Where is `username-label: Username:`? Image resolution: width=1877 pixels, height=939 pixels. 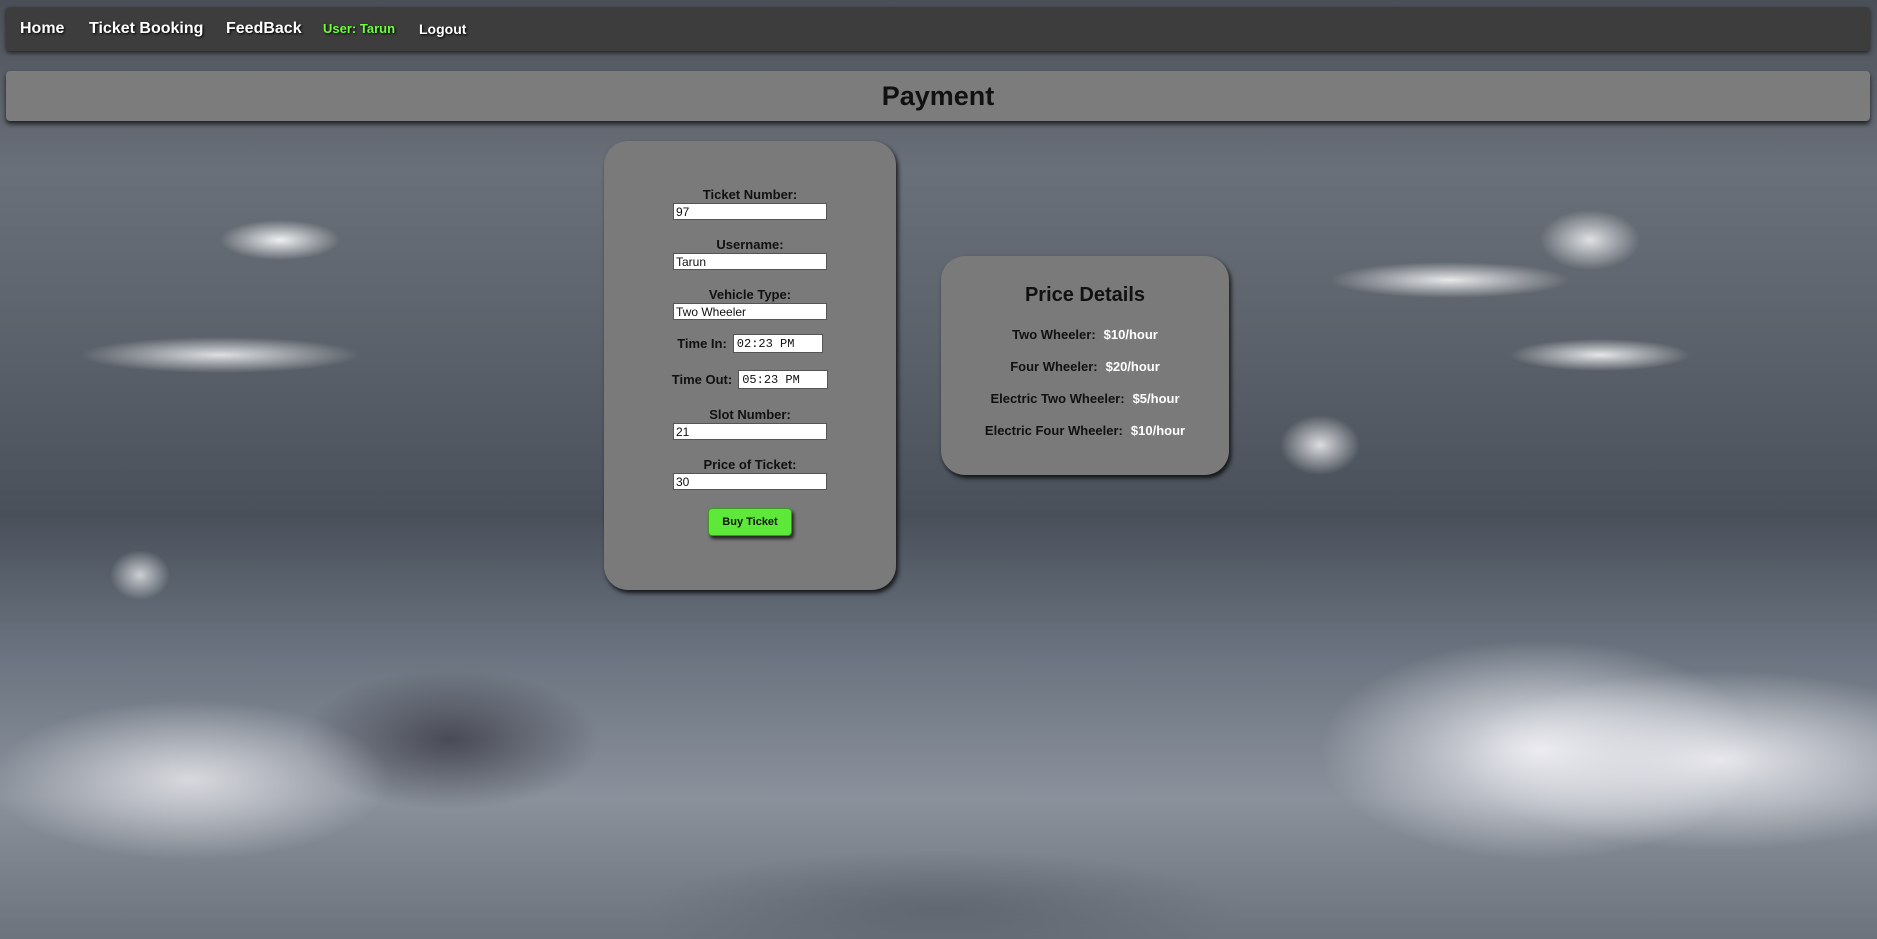
username-label: Username: is located at coordinates (750, 244).